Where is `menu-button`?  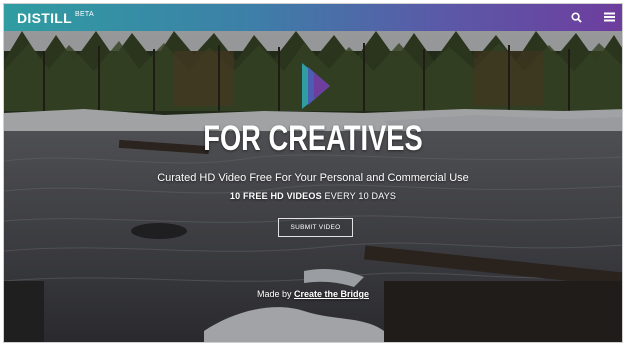
menu-button is located at coordinates (609, 17).